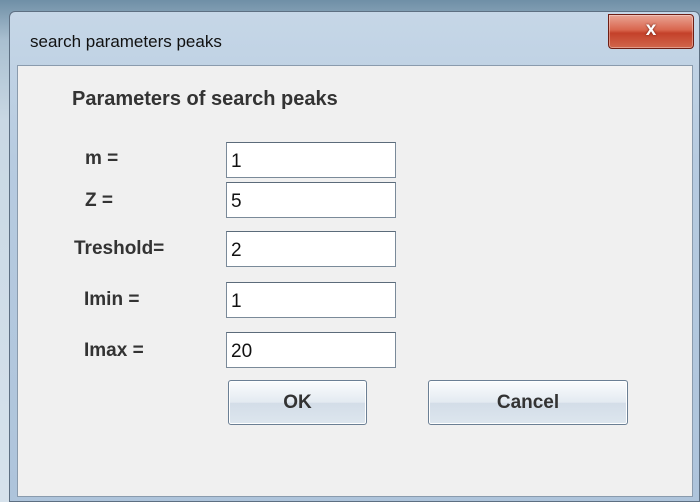 The width and height of the screenshot is (700, 502). Describe the element at coordinates (311, 350) in the screenshot. I see `imax-input: 20` at that location.